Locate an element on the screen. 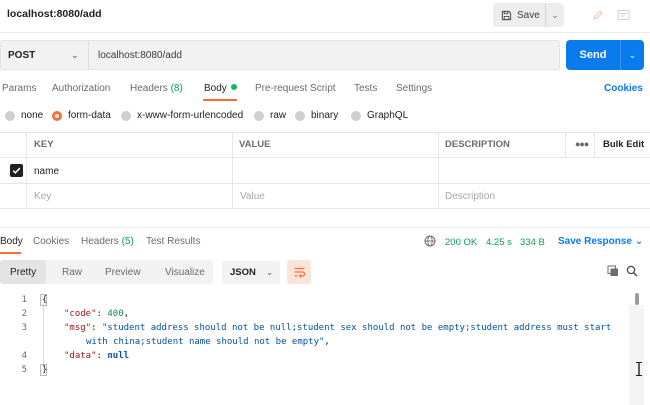  text-cursor-icon is located at coordinates (639, 369).